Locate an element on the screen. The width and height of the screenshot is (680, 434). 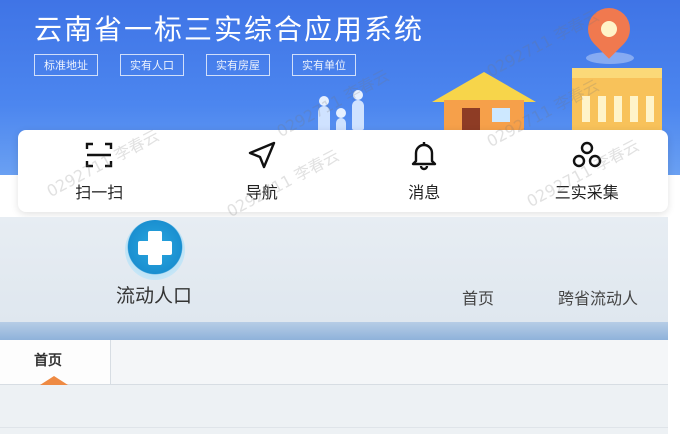
tab-home: 首页 is located at coordinates (55, 362).